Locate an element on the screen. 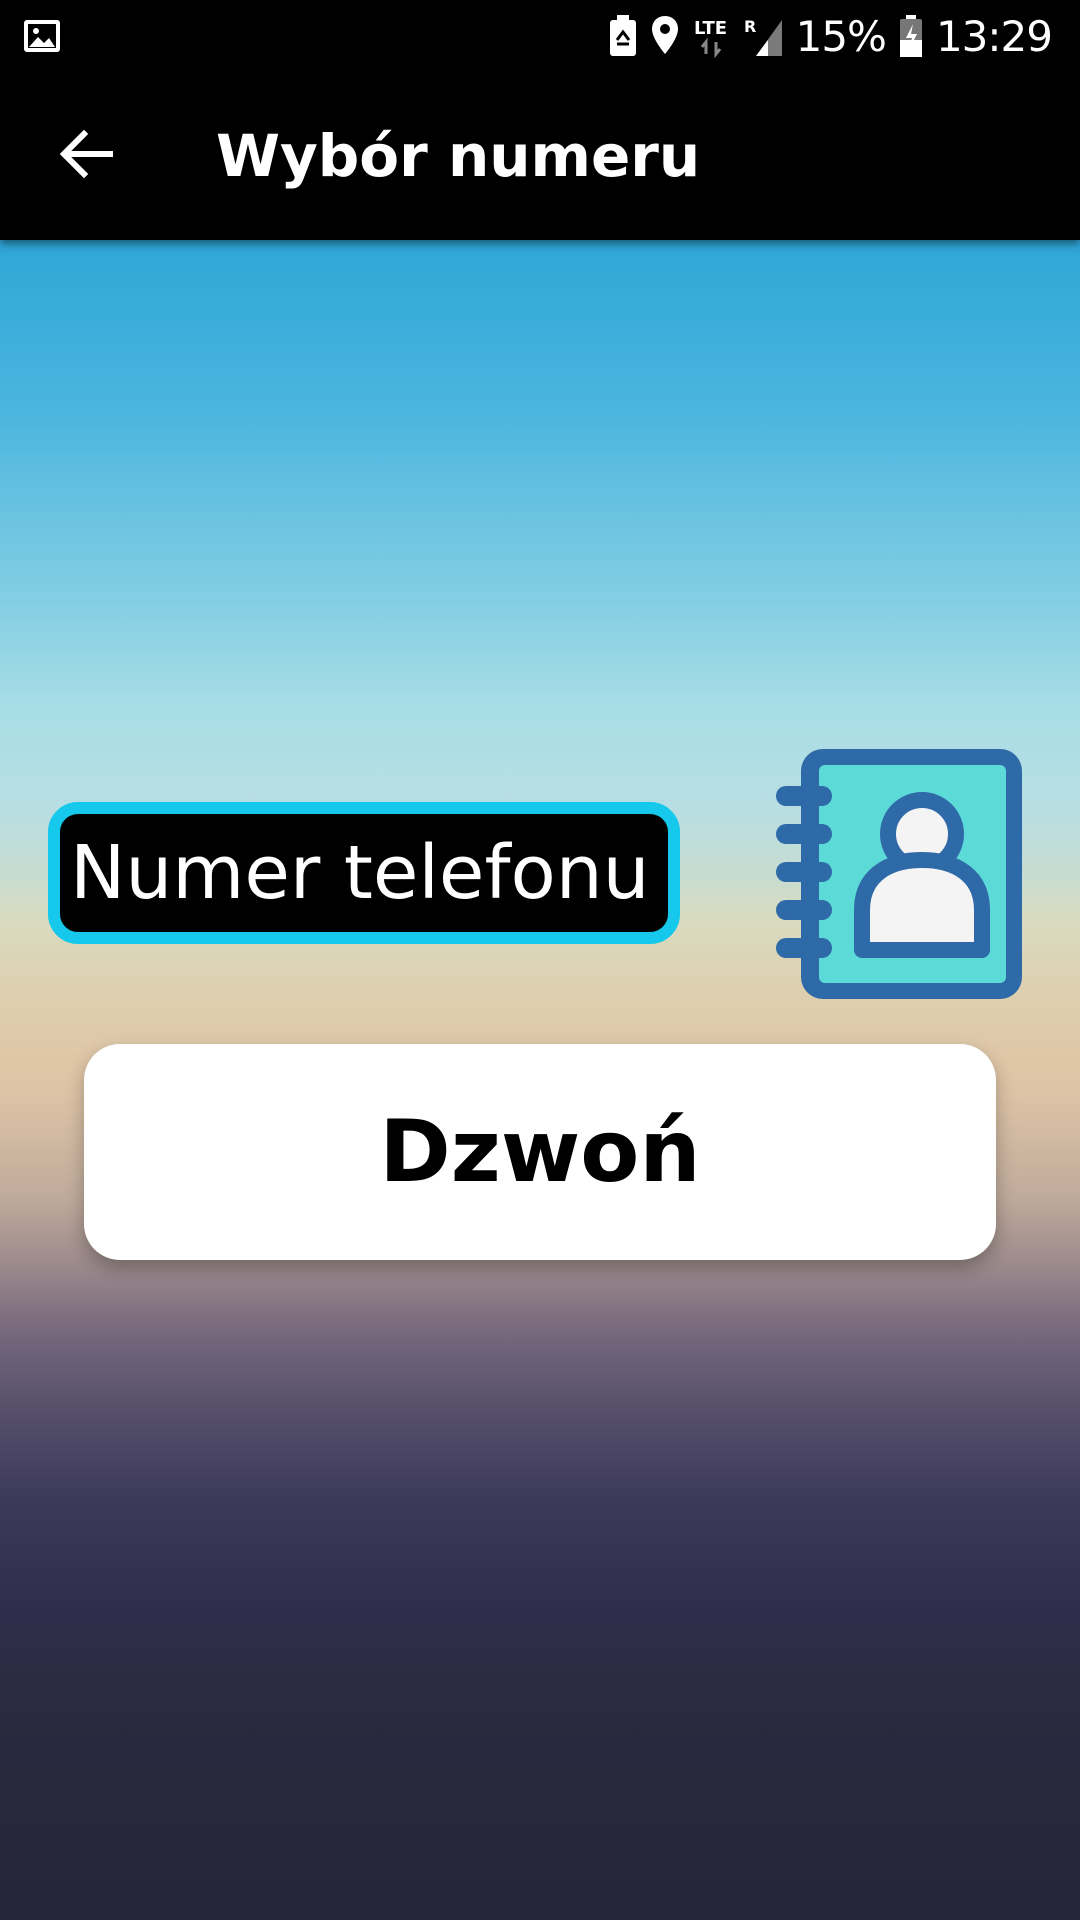 The image size is (1080, 1920). battery-charging-icon is located at coordinates (910, 36).